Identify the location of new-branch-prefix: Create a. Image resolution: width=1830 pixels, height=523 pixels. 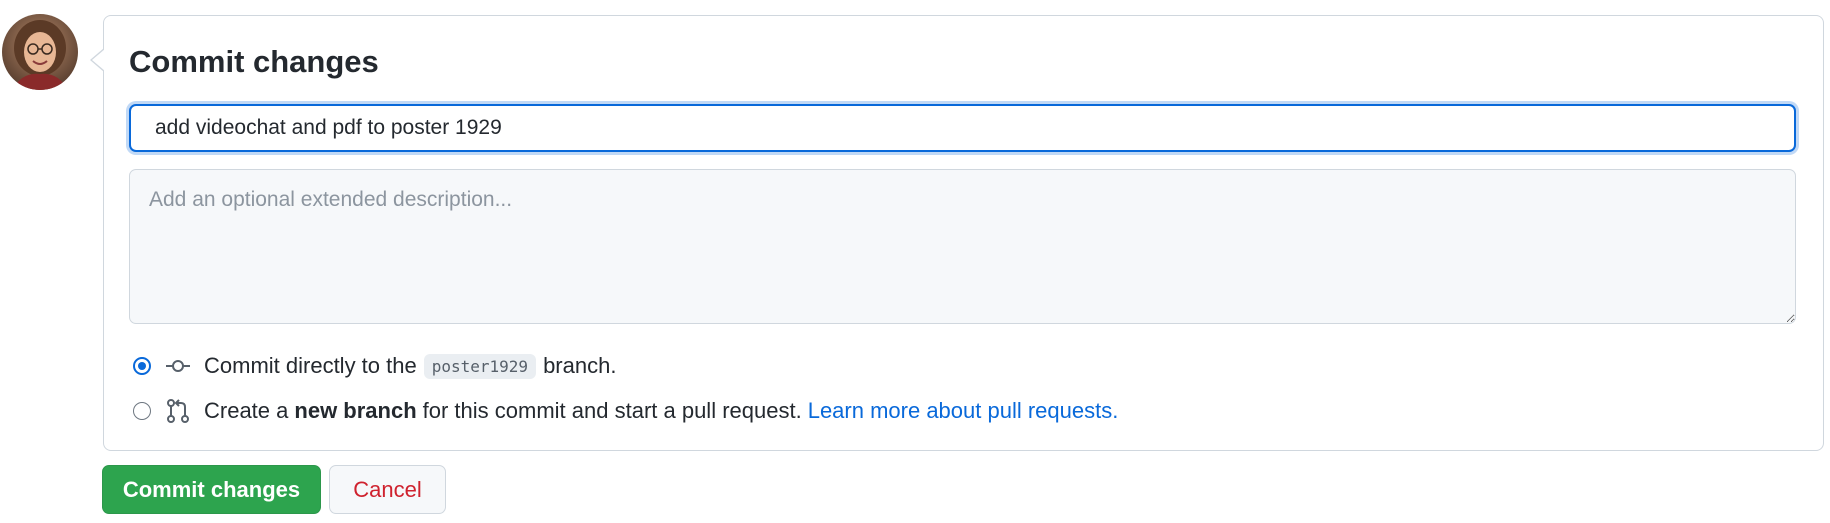
(246, 410).